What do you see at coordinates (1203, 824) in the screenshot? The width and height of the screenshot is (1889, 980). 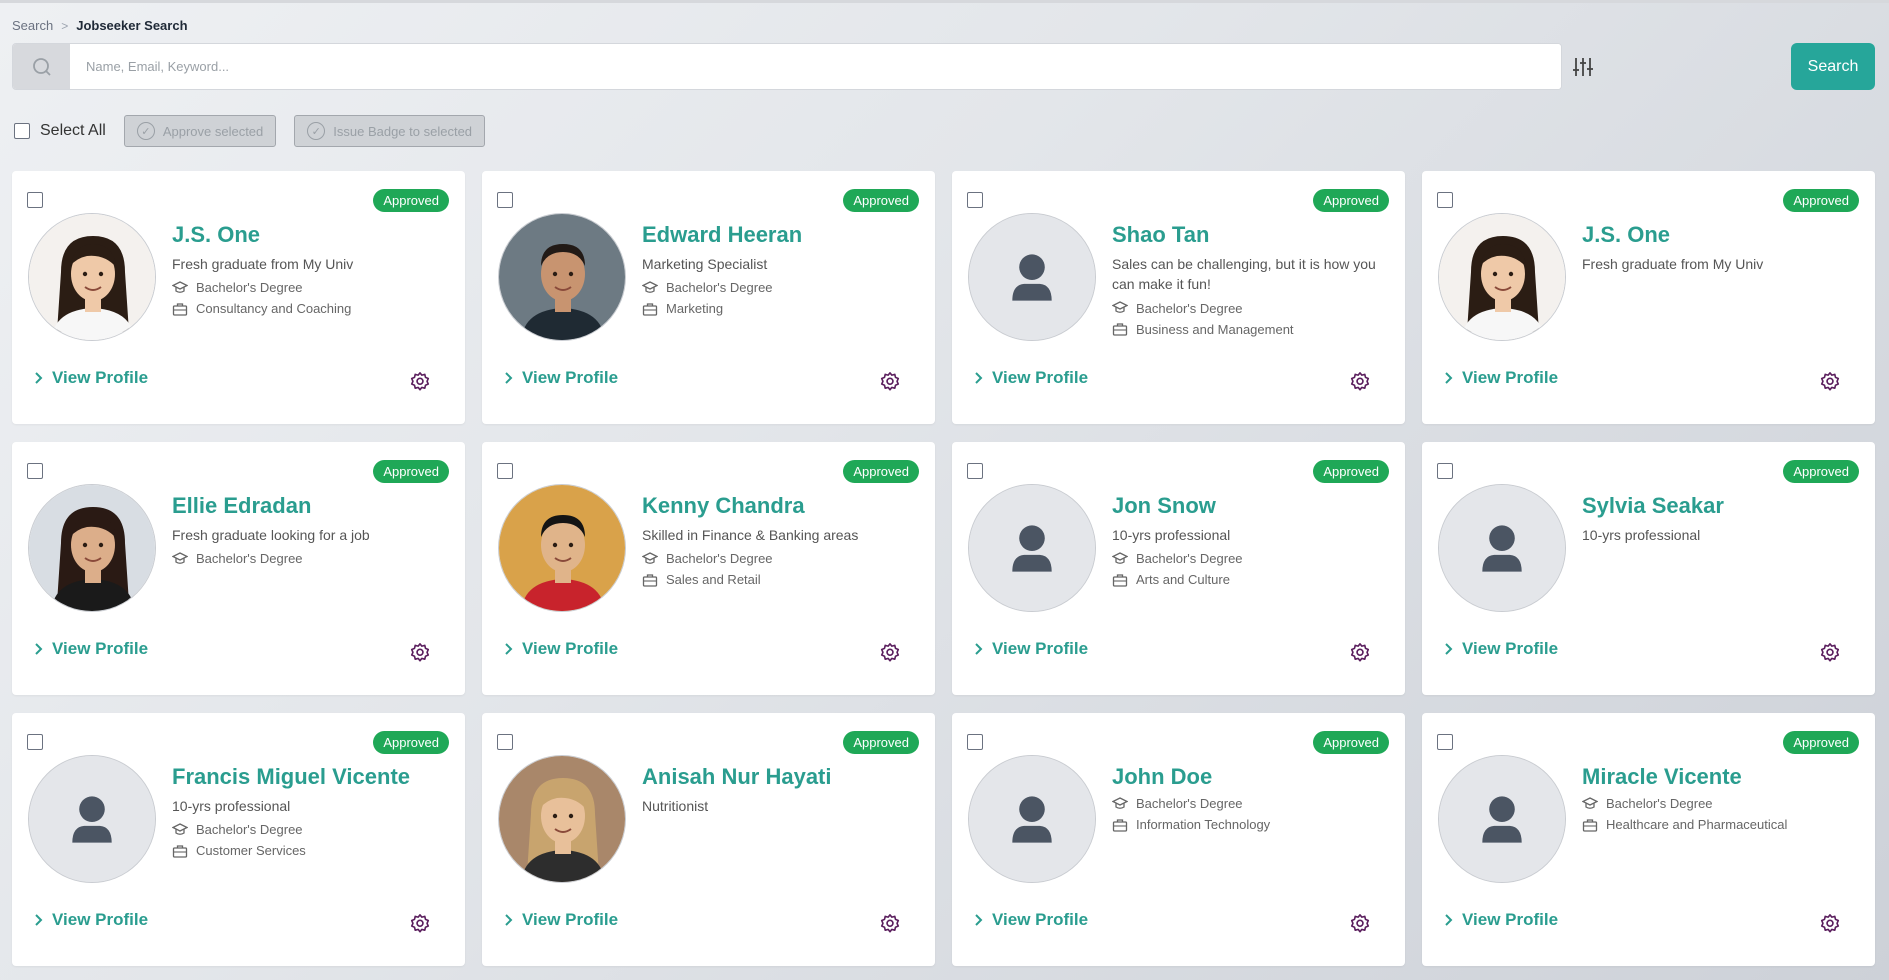 I see `industry-text: Information Technology` at bounding box center [1203, 824].